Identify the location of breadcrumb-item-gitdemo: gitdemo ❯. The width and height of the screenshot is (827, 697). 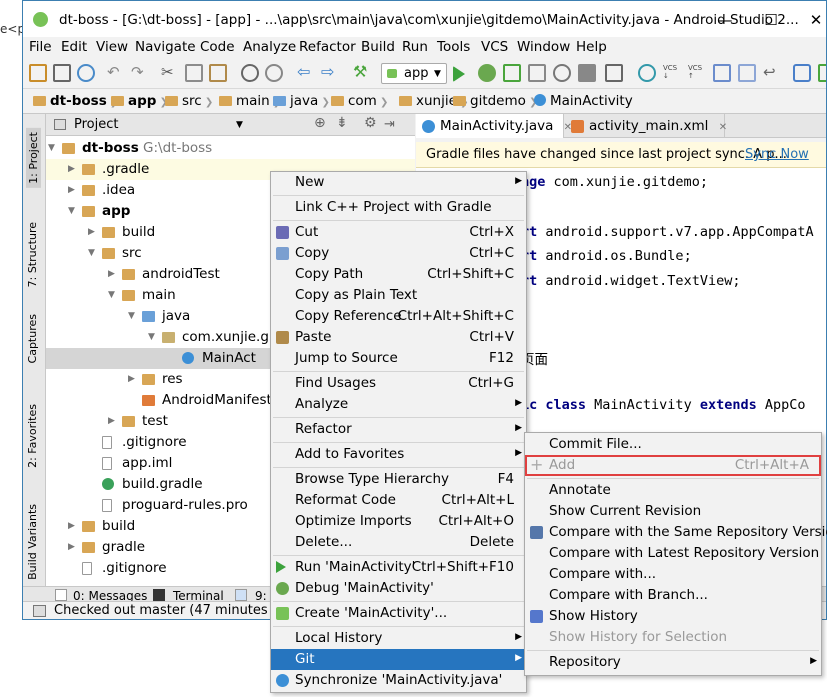
(495, 101).